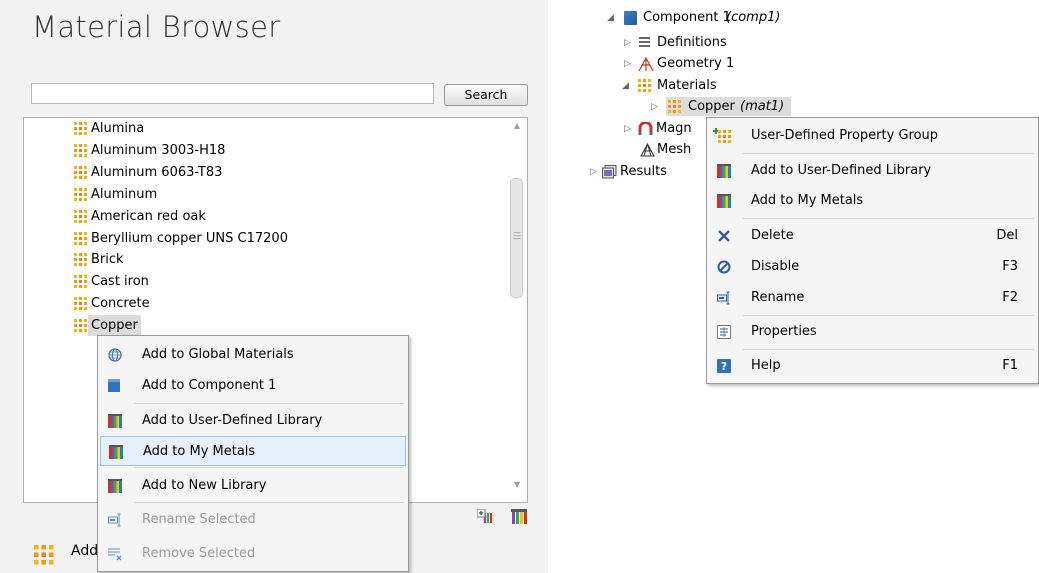 Image resolution: width=1039 pixels, height=573 pixels. Describe the element at coordinates (517, 486) in the screenshot. I see `scroll-down-arrow-icon: ▼` at that location.